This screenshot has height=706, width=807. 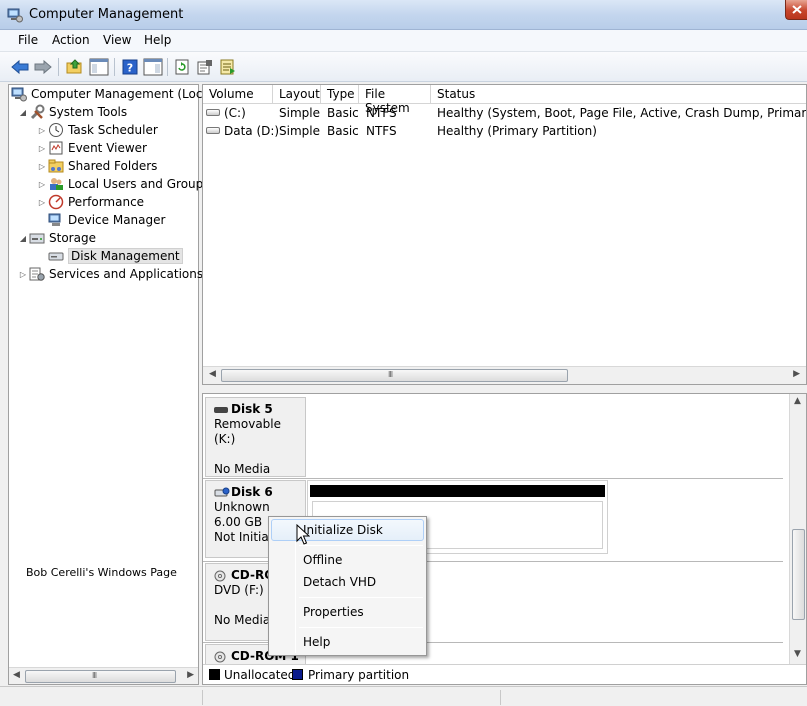 I want to click on menu-view: View, so click(x=117, y=40).